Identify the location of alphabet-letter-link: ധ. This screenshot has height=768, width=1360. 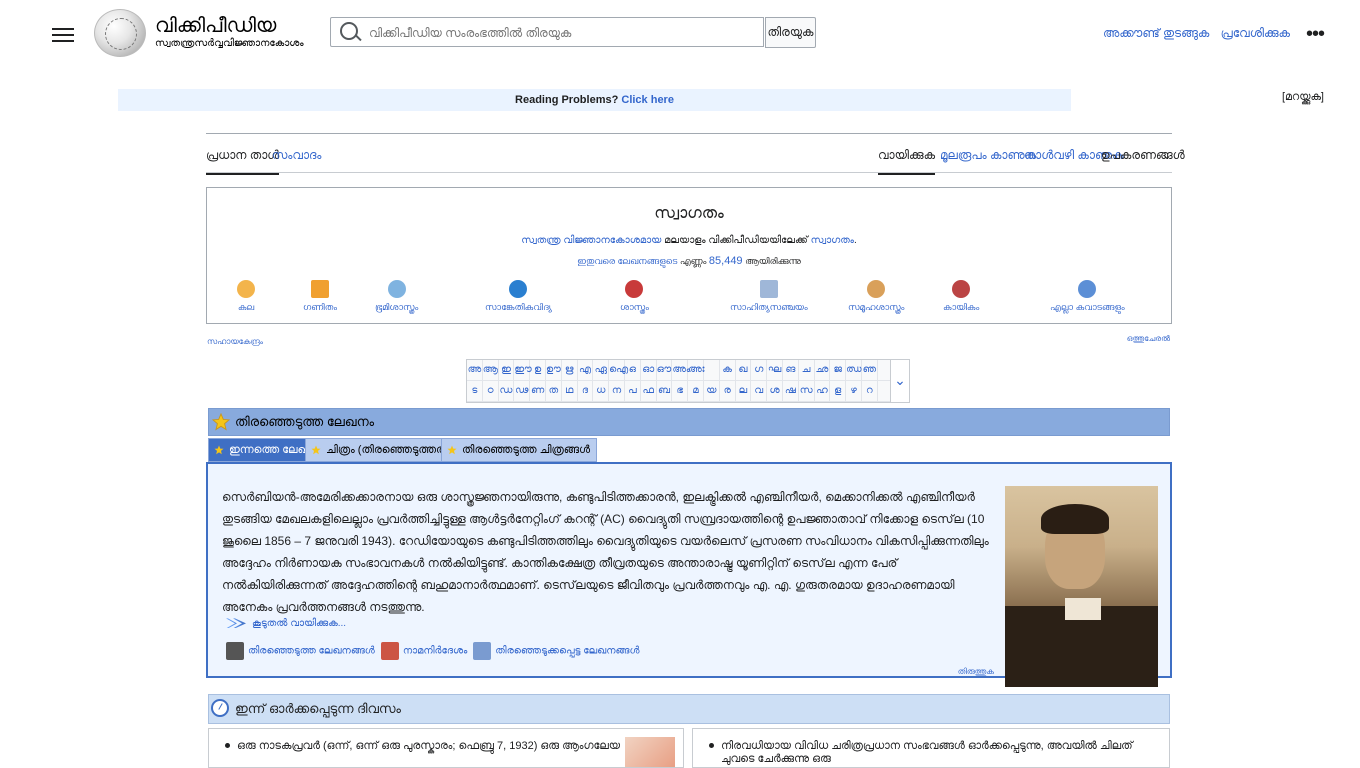
(601, 391).